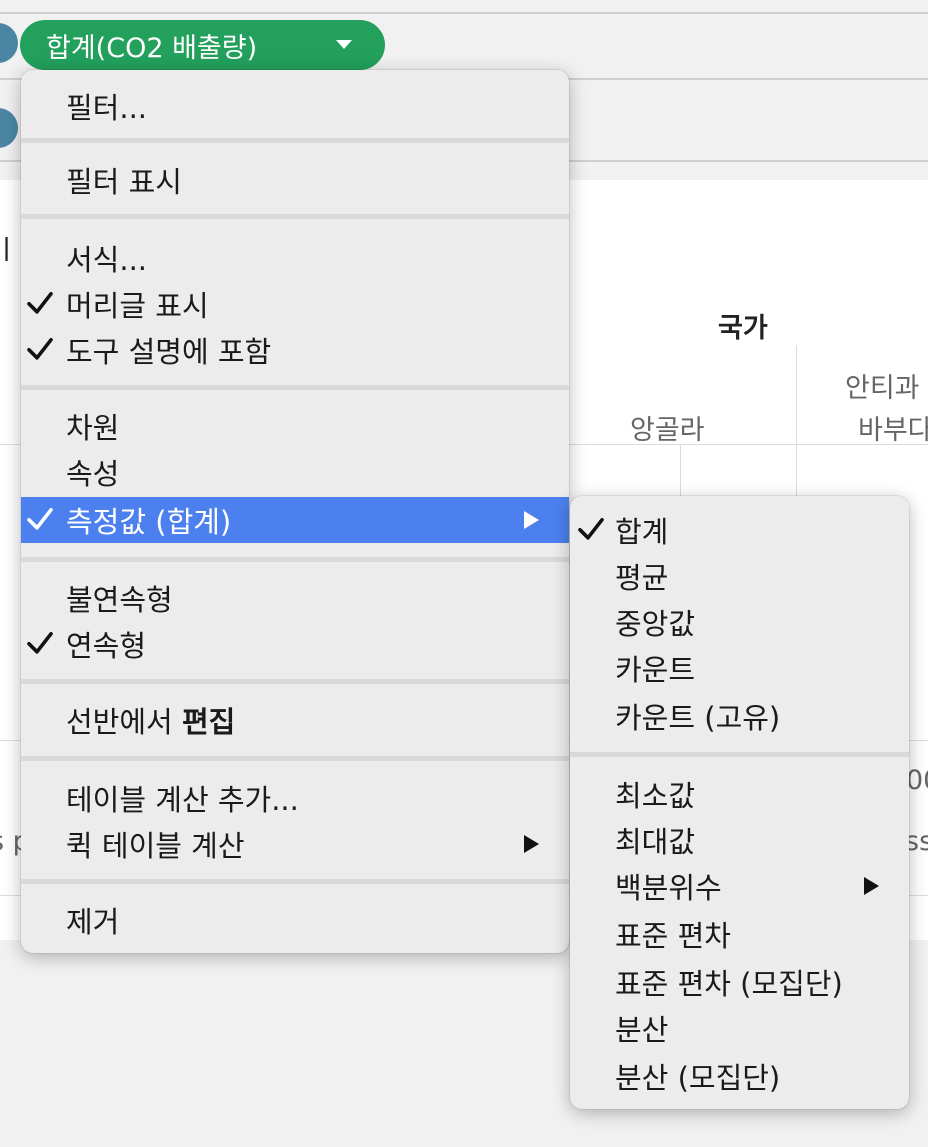 The height and width of the screenshot is (1147, 928). What do you see at coordinates (667, 430) in the screenshot?
I see `column-label-angola: 앙골라` at bounding box center [667, 430].